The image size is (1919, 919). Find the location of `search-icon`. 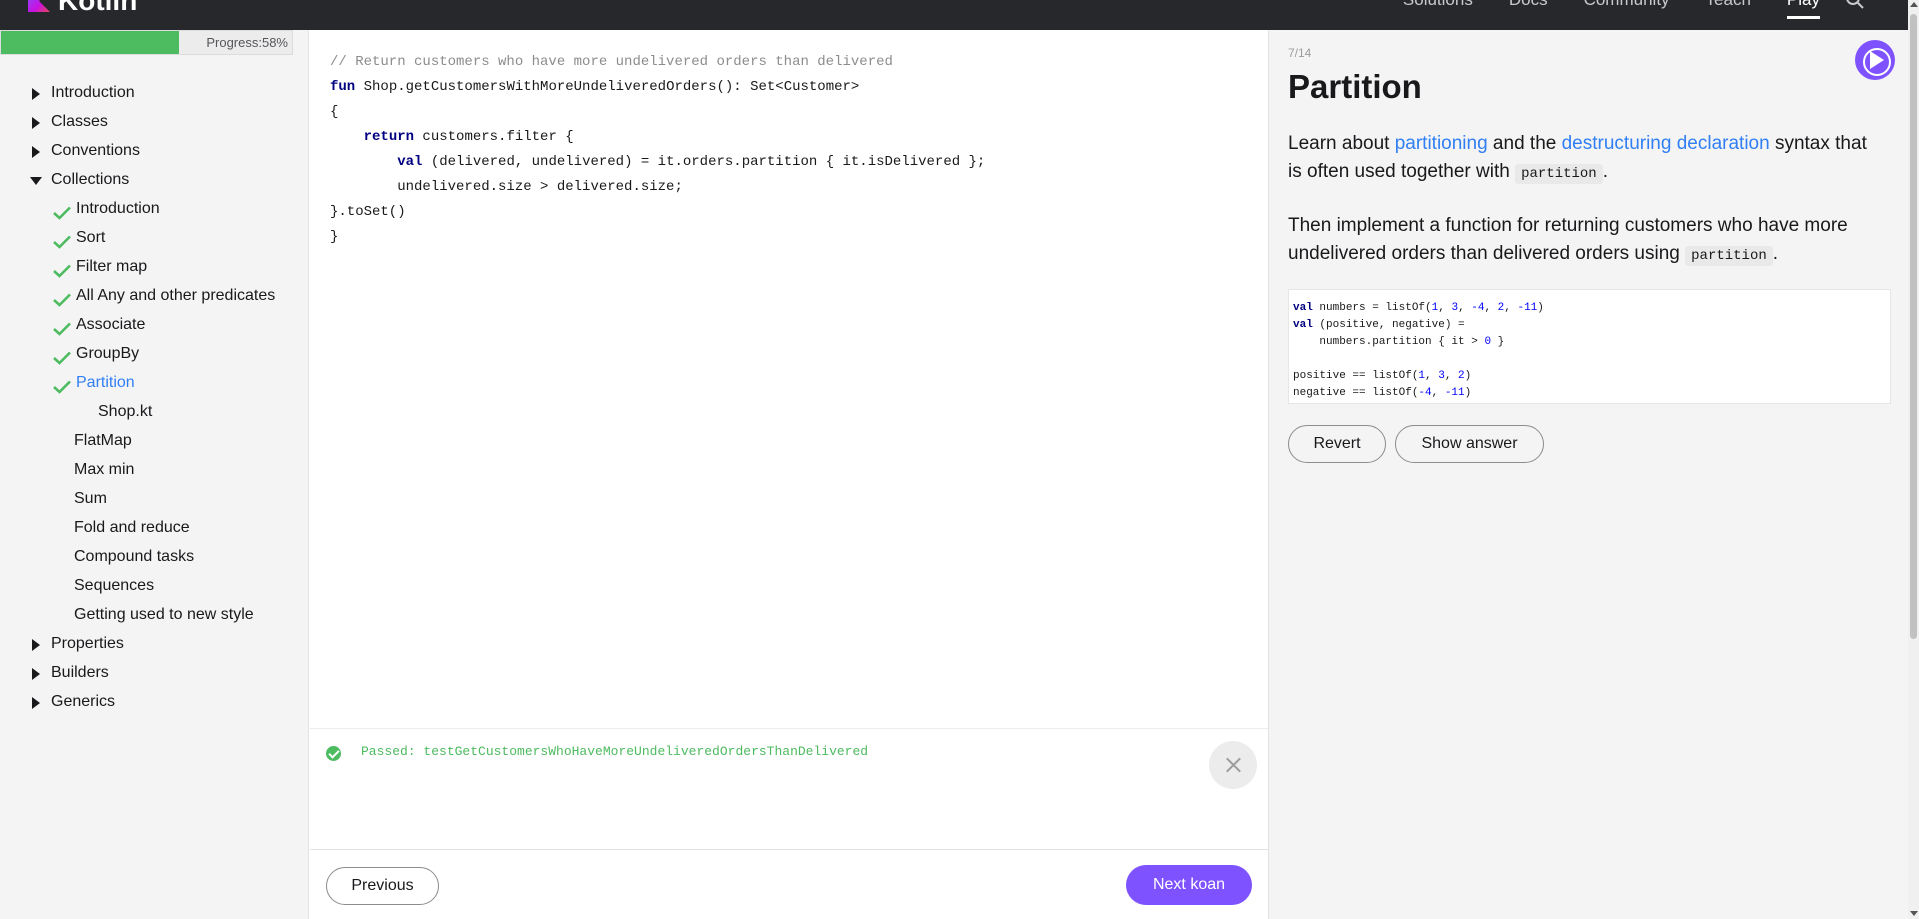

search-icon is located at coordinates (1855, 5).